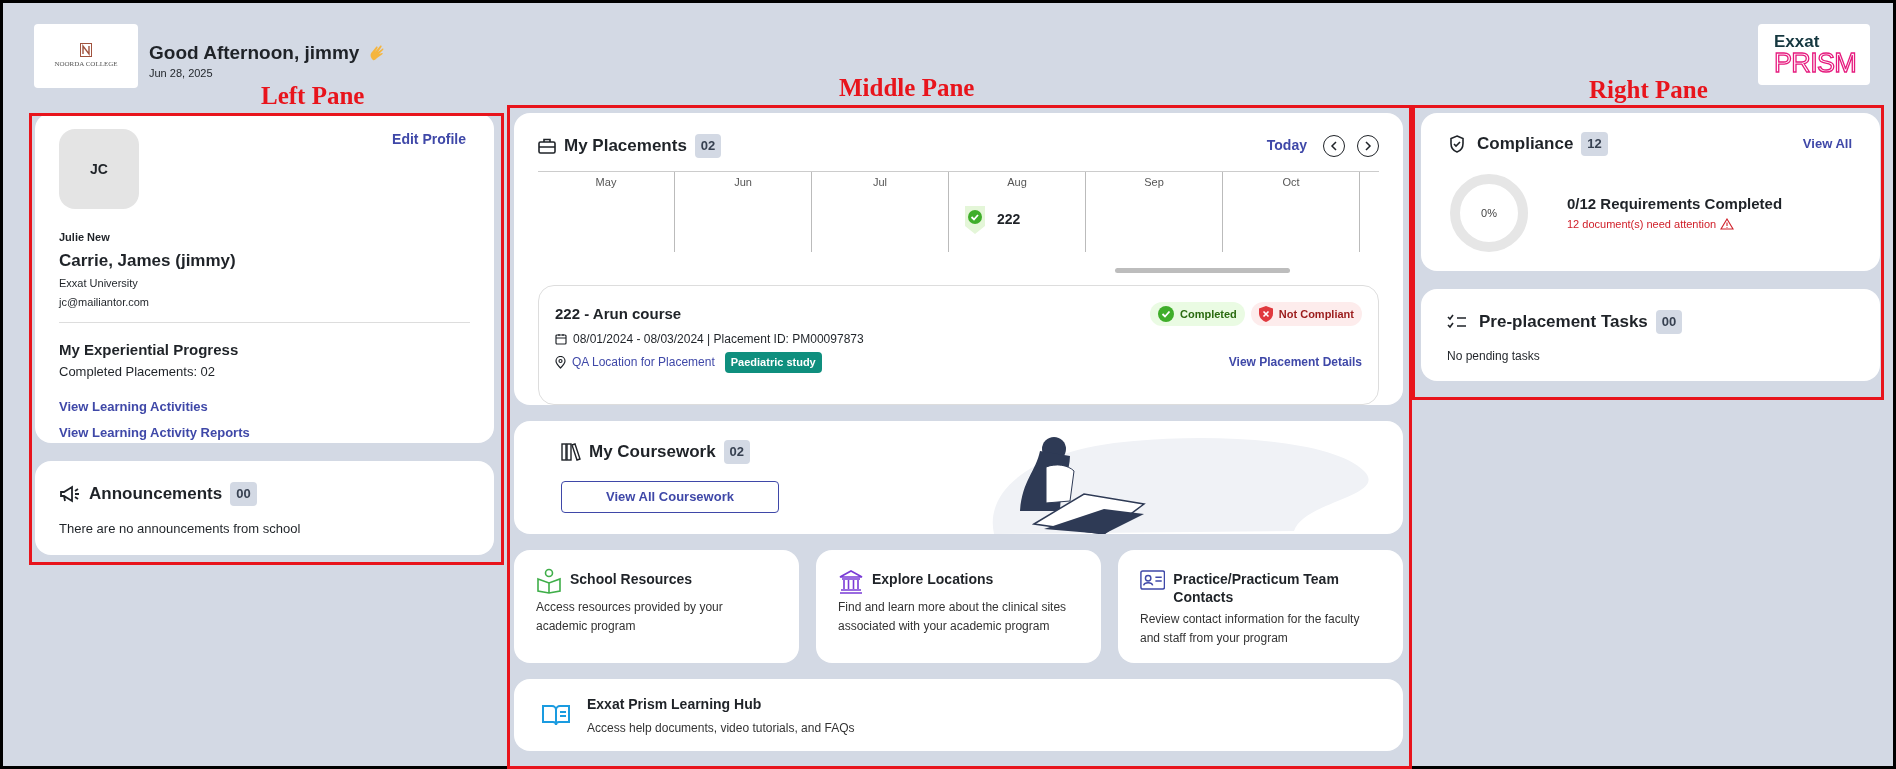 The image size is (1896, 769). I want to click on calendar-icon, so click(561, 339).